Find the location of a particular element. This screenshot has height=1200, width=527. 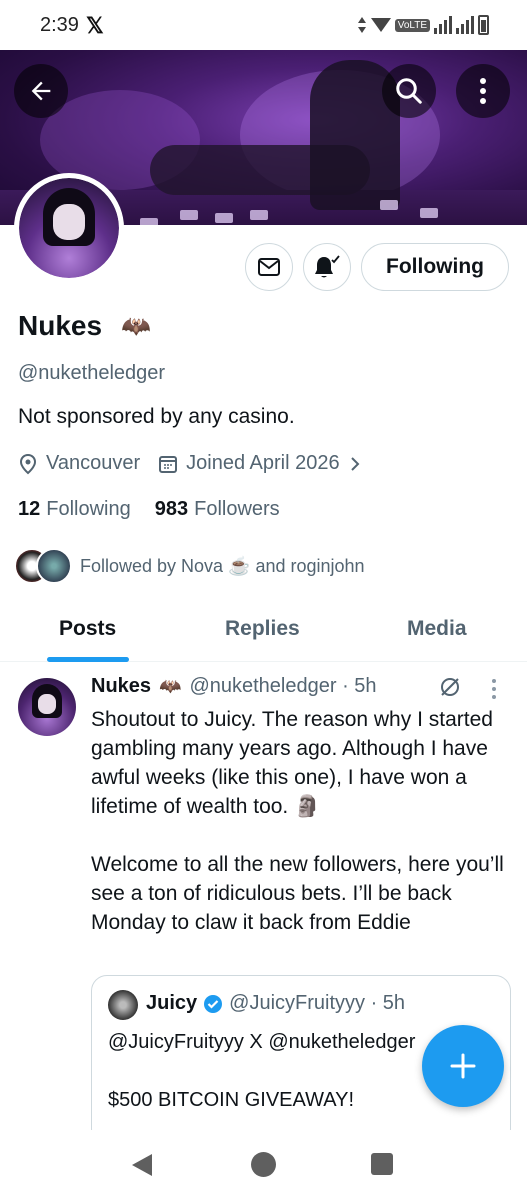

plus-icon is located at coordinates (463, 1066).